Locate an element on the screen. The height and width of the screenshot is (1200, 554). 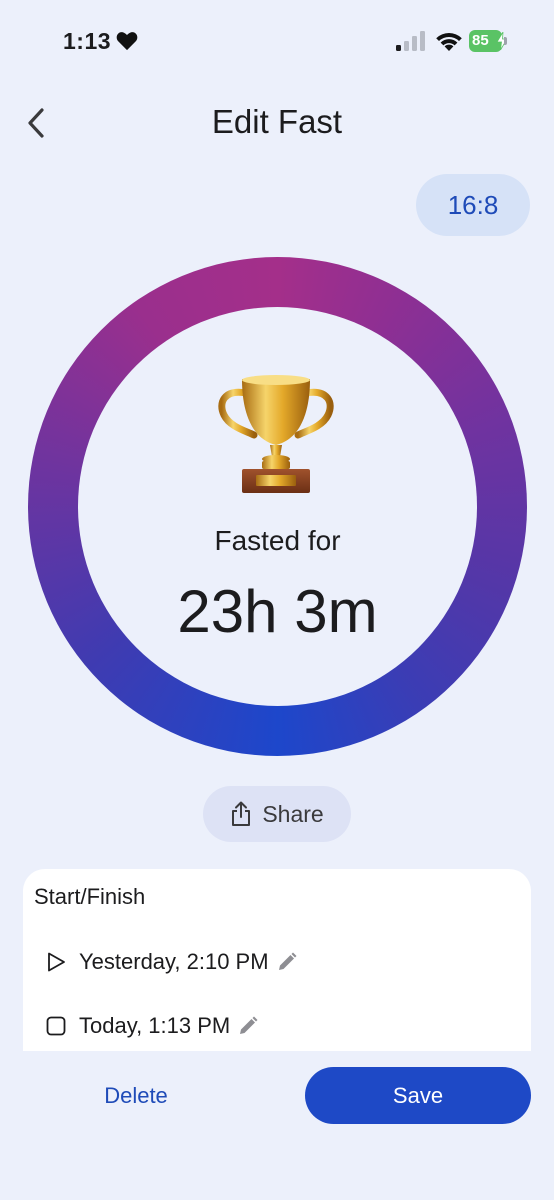
share-button: Share is located at coordinates (277, 814).